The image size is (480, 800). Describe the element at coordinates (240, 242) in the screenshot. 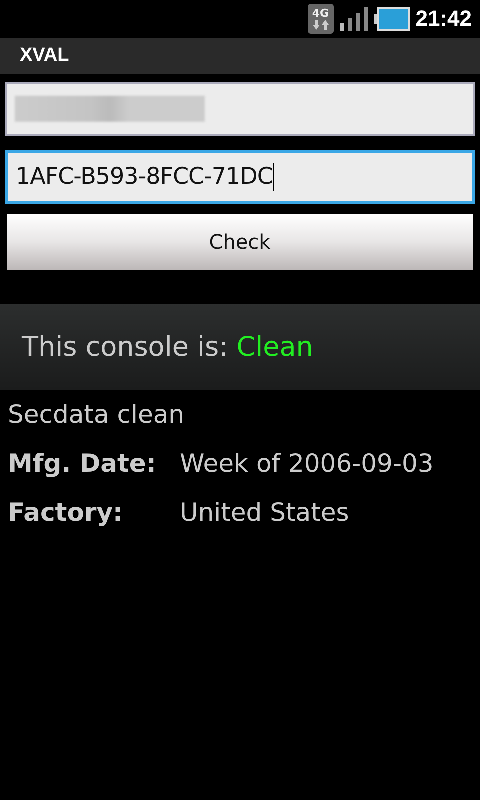

I see `check-button: Check` at that location.